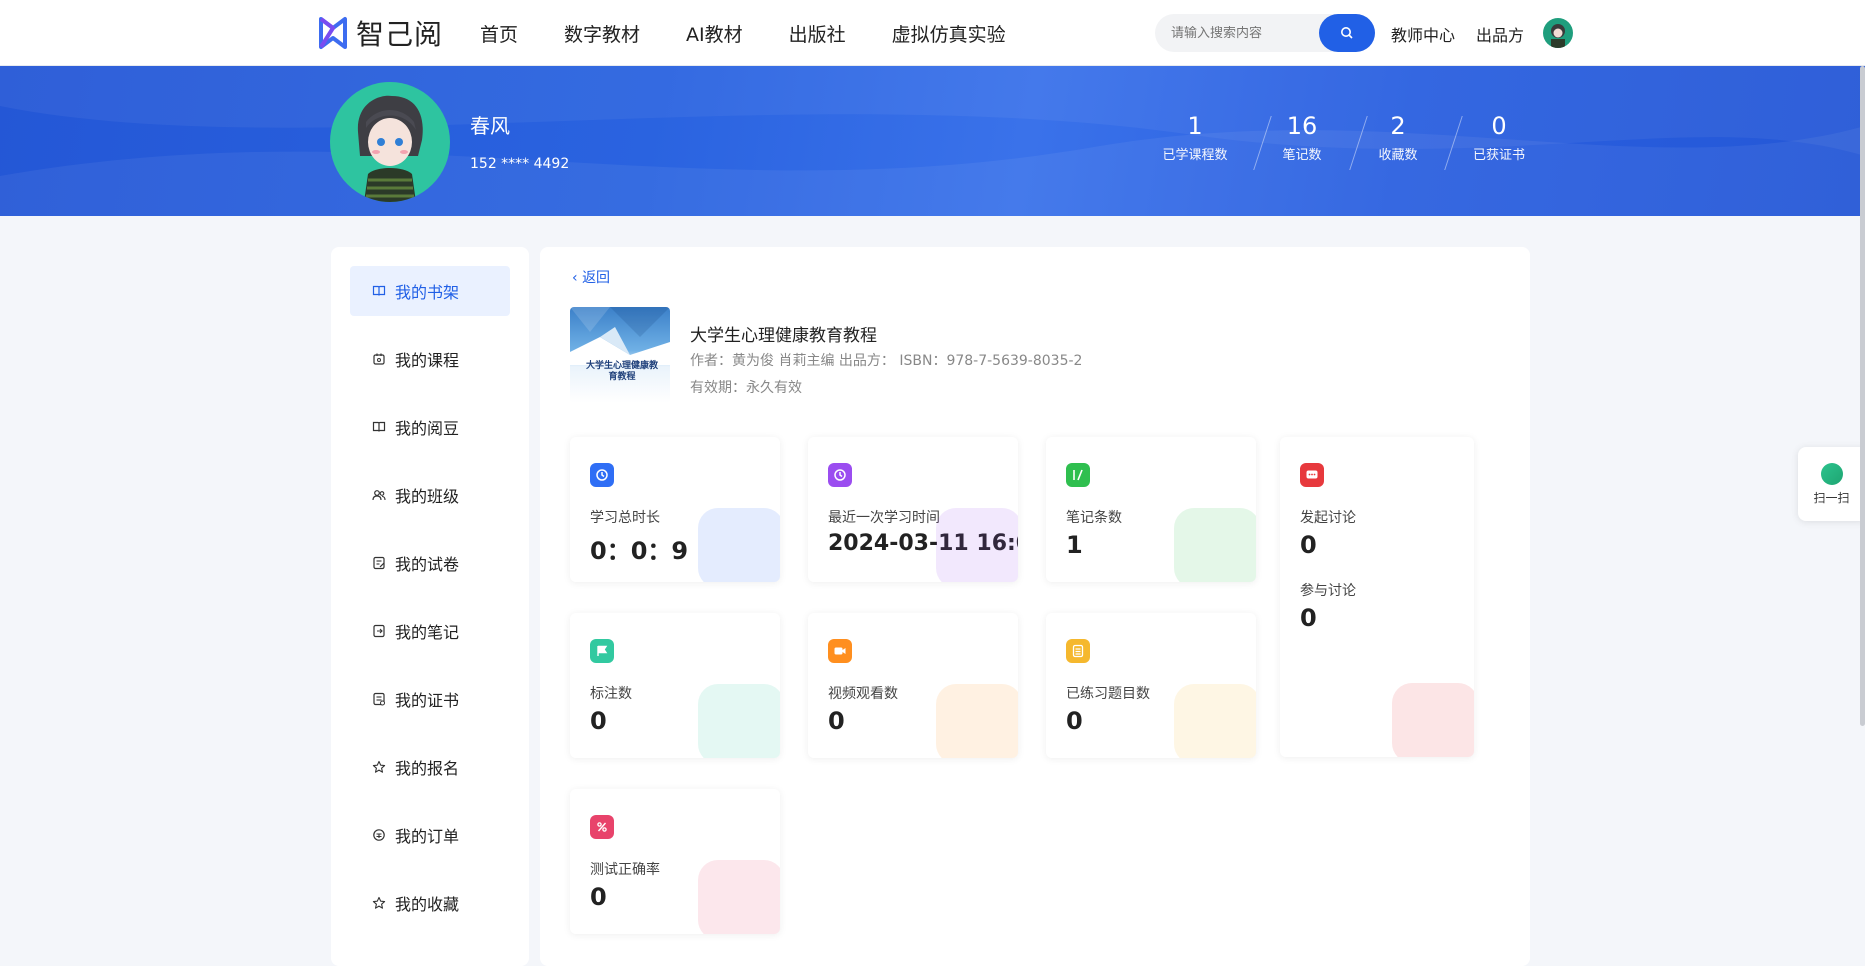  I want to click on stat-value: 1, so click(1195, 126).